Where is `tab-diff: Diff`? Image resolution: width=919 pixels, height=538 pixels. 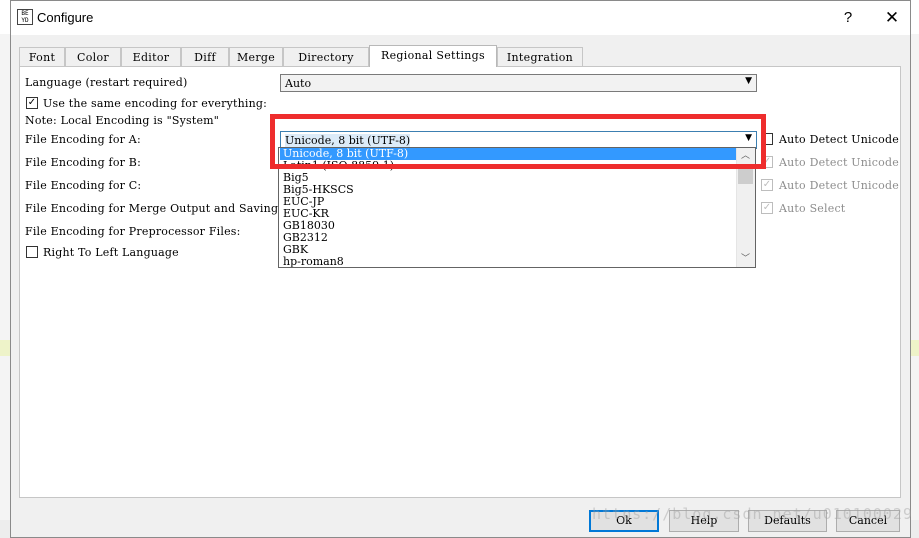 tab-diff: Diff is located at coordinates (205, 56).